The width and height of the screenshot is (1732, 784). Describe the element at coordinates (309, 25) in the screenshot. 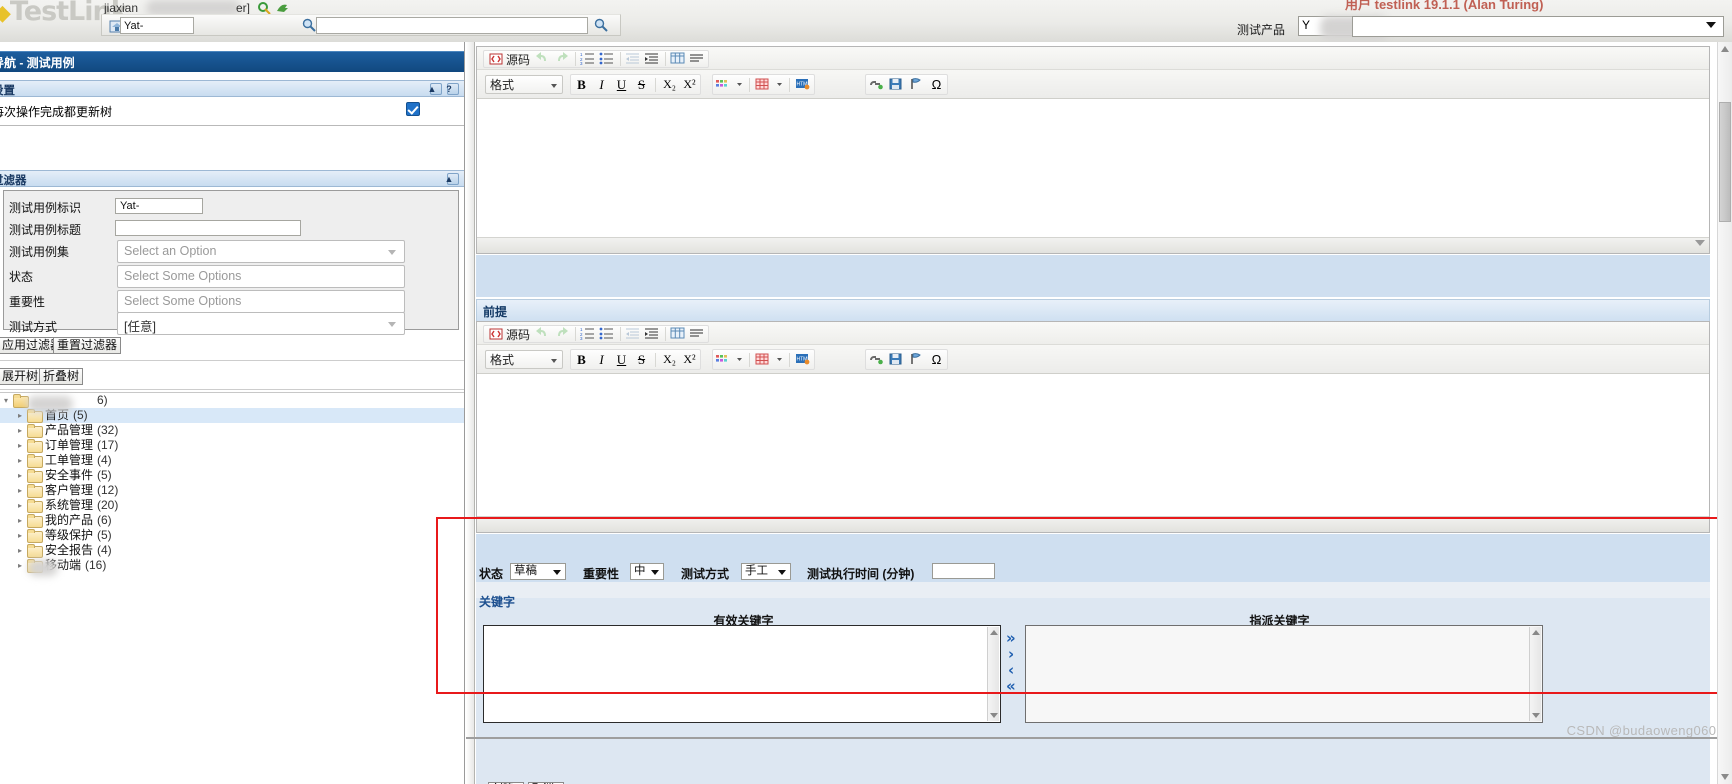

I see `search-icon` at that location.